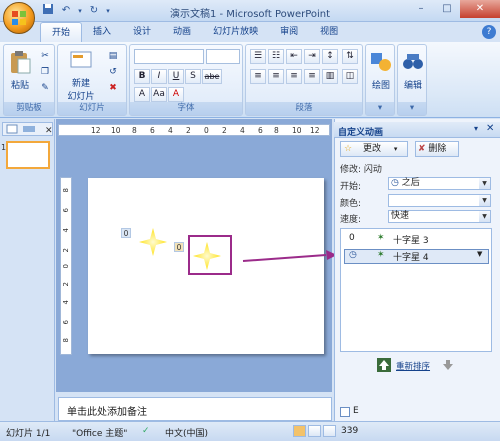 The image size is (500, 441). Describe the element at coordinates (113, 56) in the screenshot. I see `layout-icon: ▤` at that location.